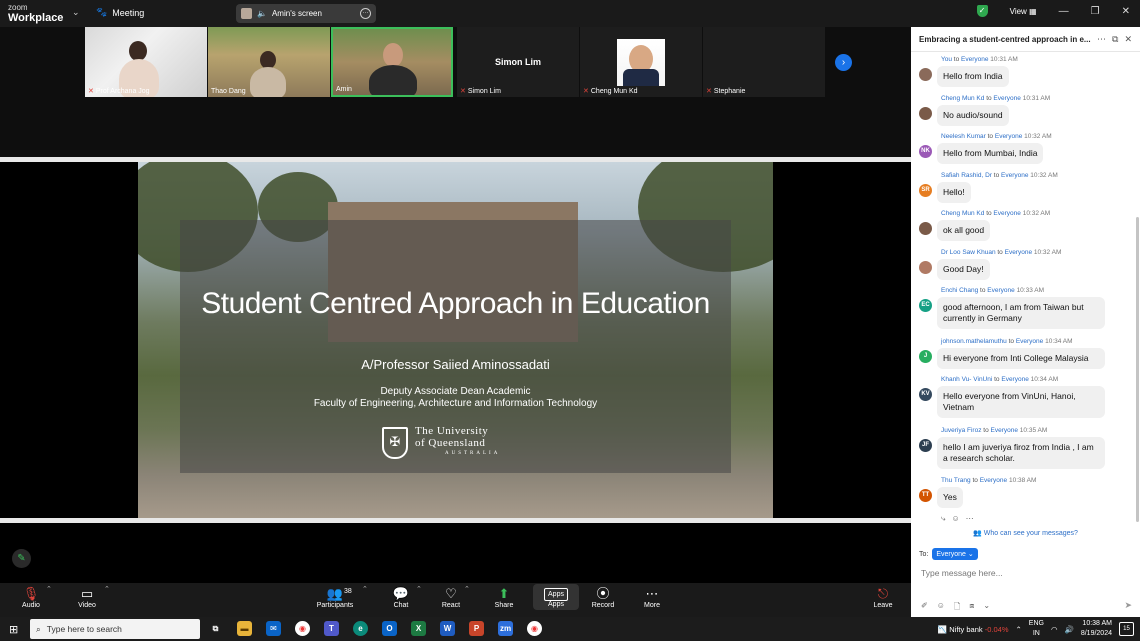 This screenshot has height=641, width=1140. What do you see at coordinates (447, 628) in the screenshot?
I see `word-icon: W` at bounding box center [447, 628].